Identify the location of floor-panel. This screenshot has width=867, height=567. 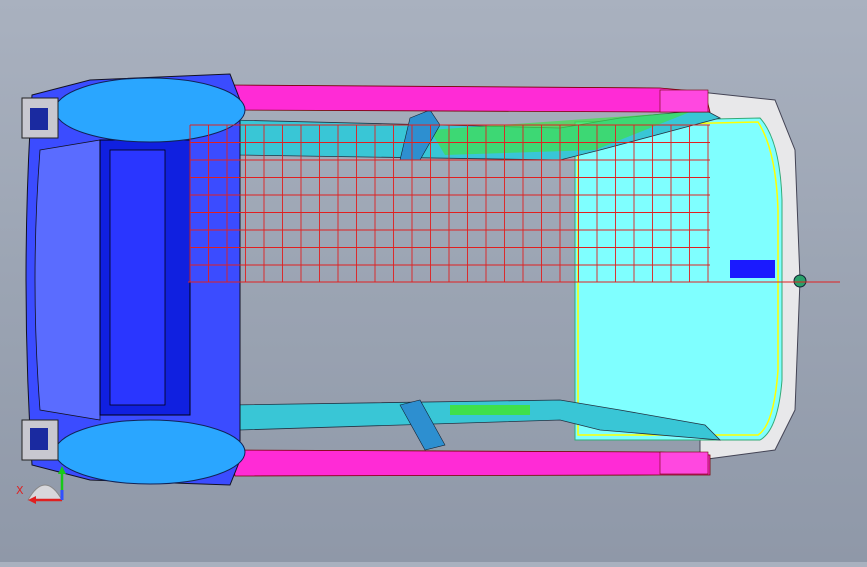
(678, 279).